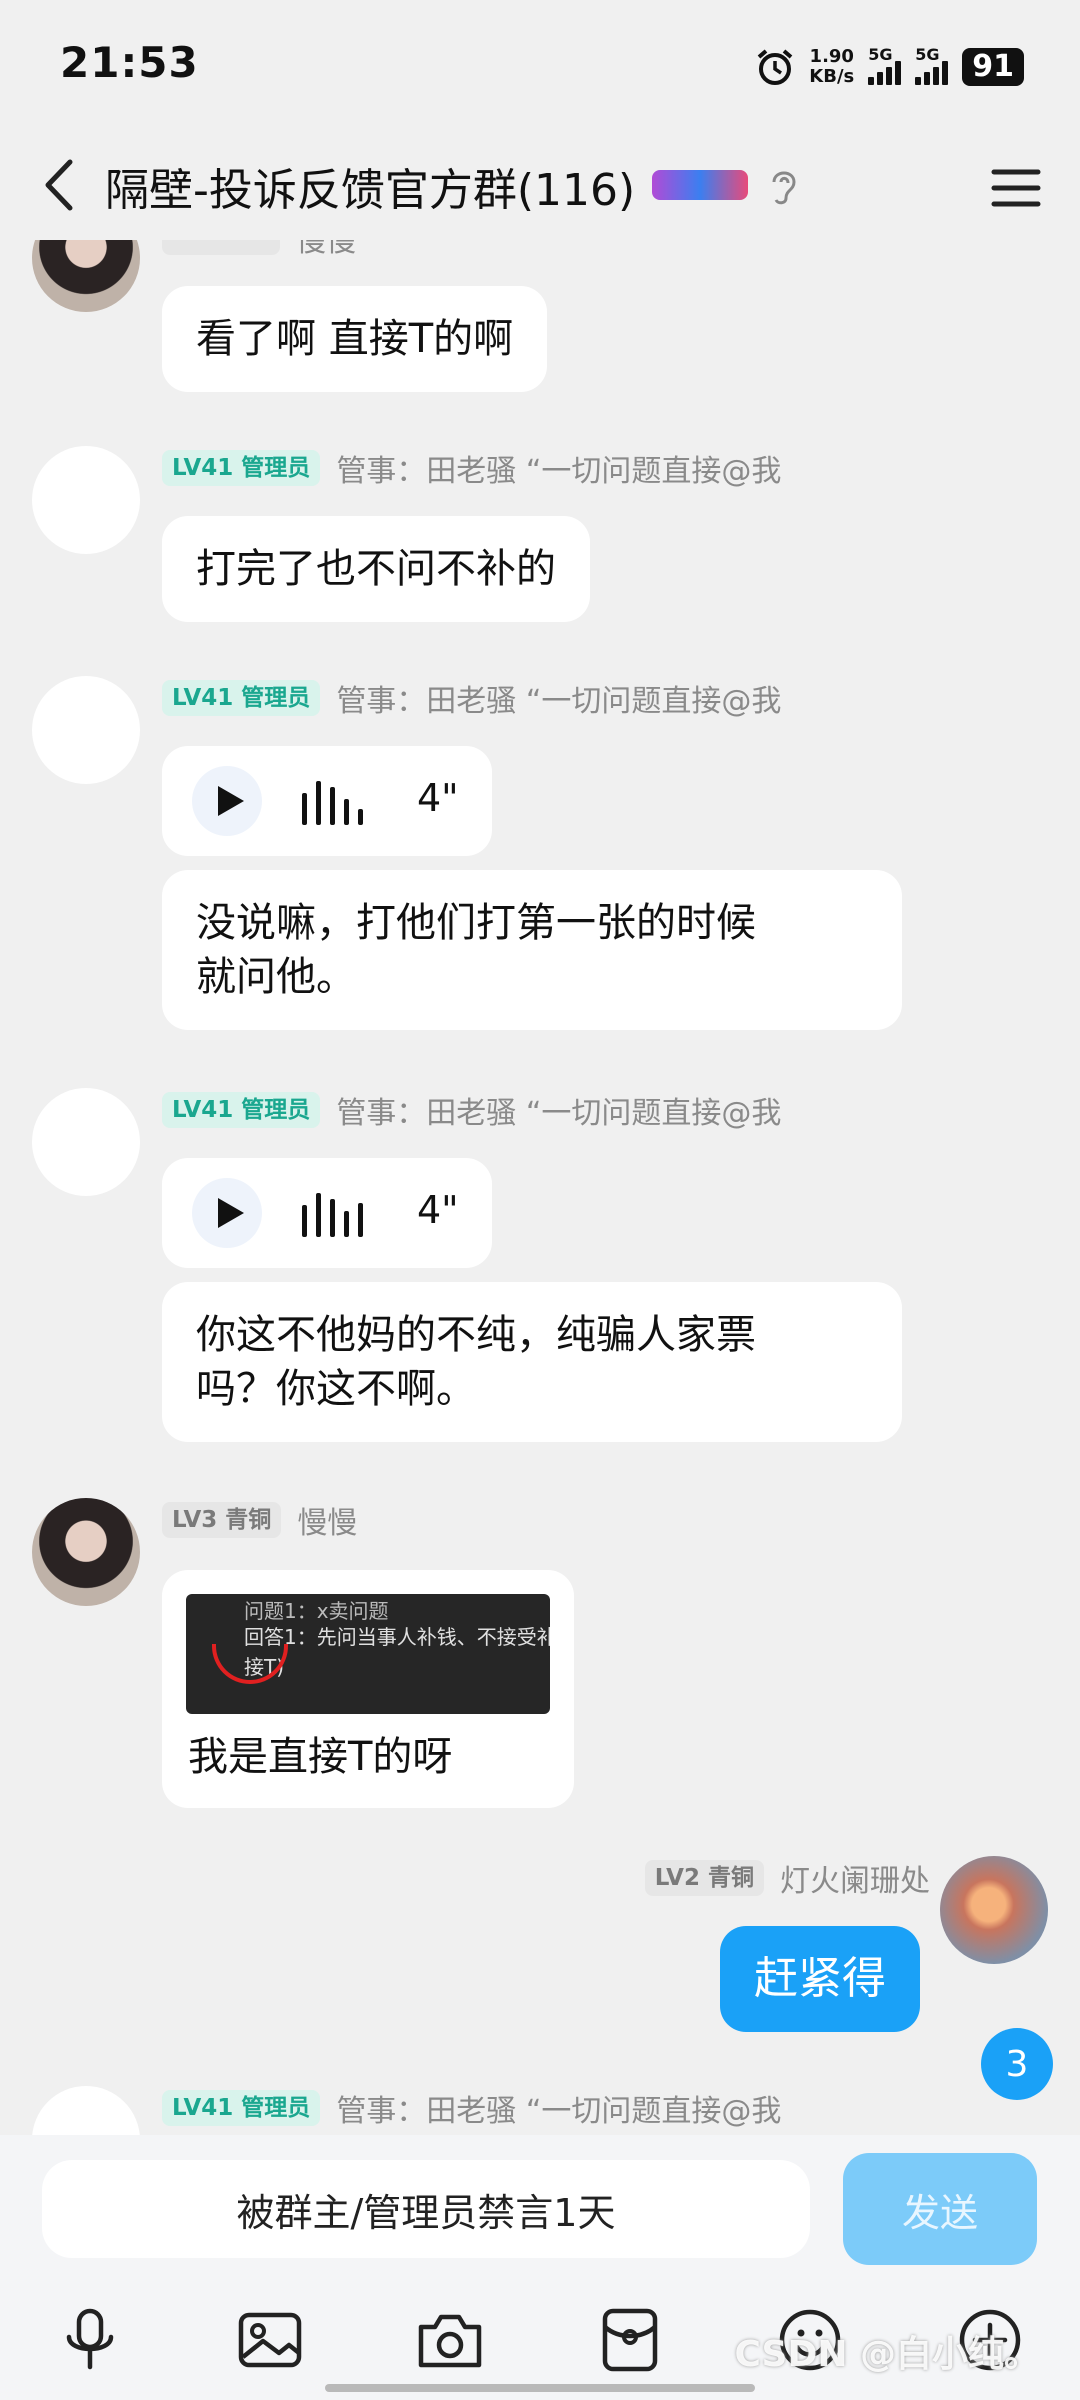 Image resolution: width=1080 pixels, height=2400 pixels. Describe the element at coordinates (885, 65) in the screenshot. I see `signal-sim1-icon: 5G` at that location.